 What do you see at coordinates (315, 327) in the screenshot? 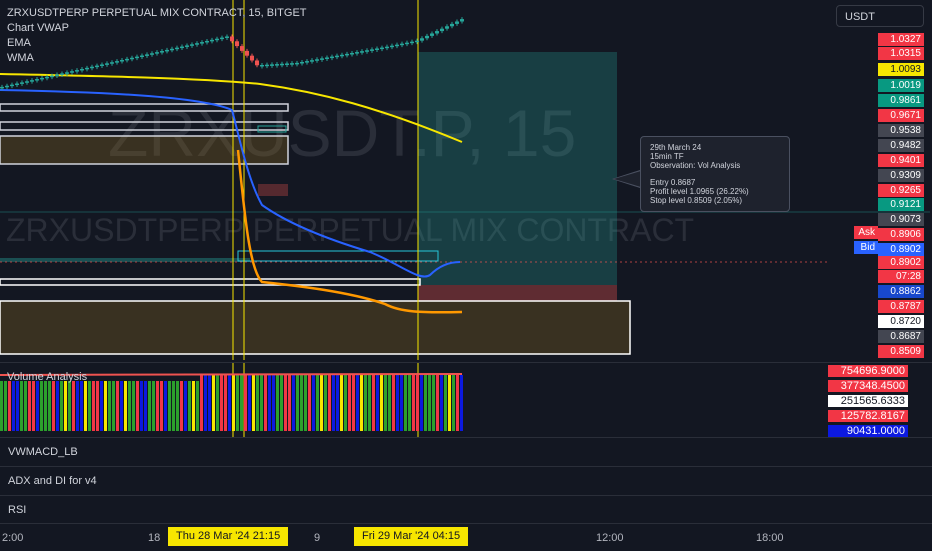
I see `demand-zone-box` at bounding box center [315, 327].